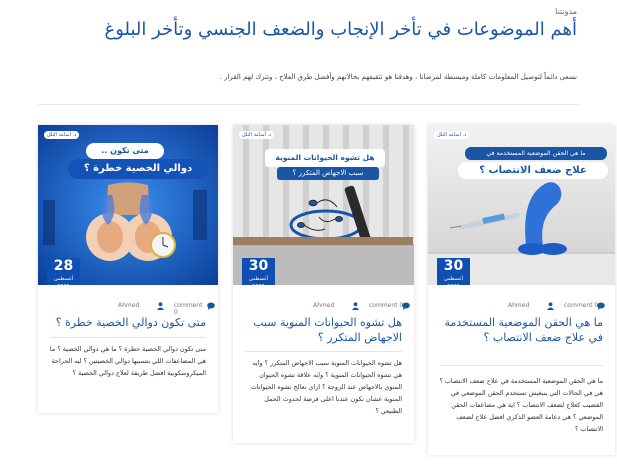 This screenshot has height=465, width=617. I want to click on image-heading-line-1: متى تكون .., so click(125, 150).